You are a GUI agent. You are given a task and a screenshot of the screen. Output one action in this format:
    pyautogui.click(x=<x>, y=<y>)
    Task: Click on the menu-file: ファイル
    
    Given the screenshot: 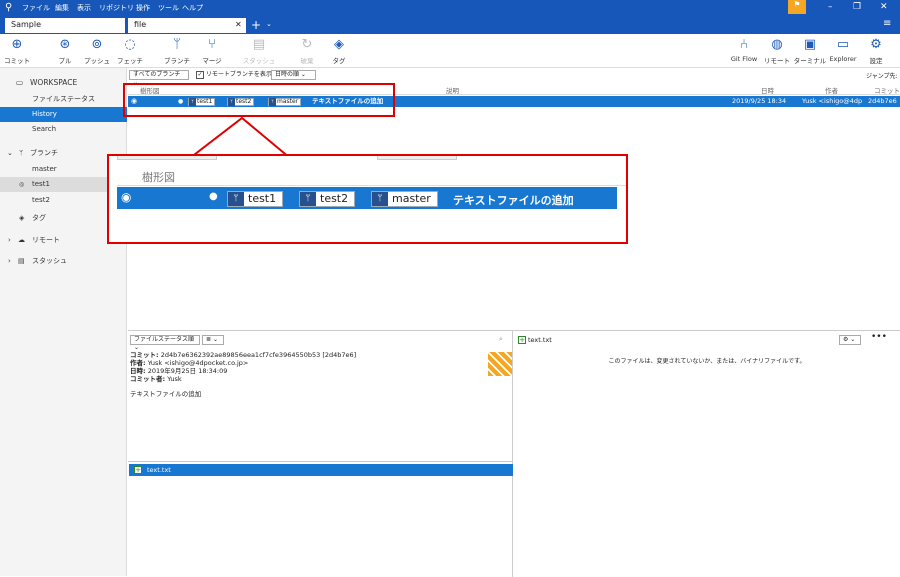 What is the action you would take?
    pyautogui.click(x=36, y=8)
    